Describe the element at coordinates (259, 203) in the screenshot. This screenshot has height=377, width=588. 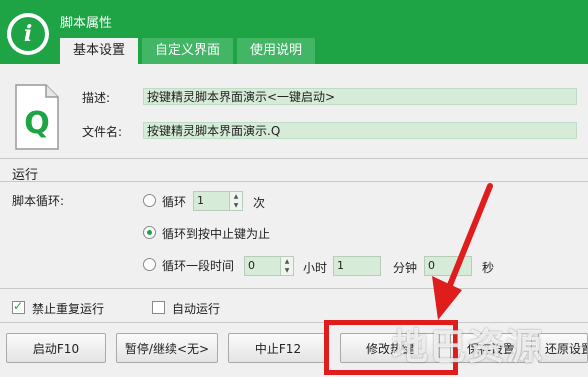
I see `loop-unit-label: 次` at that location.